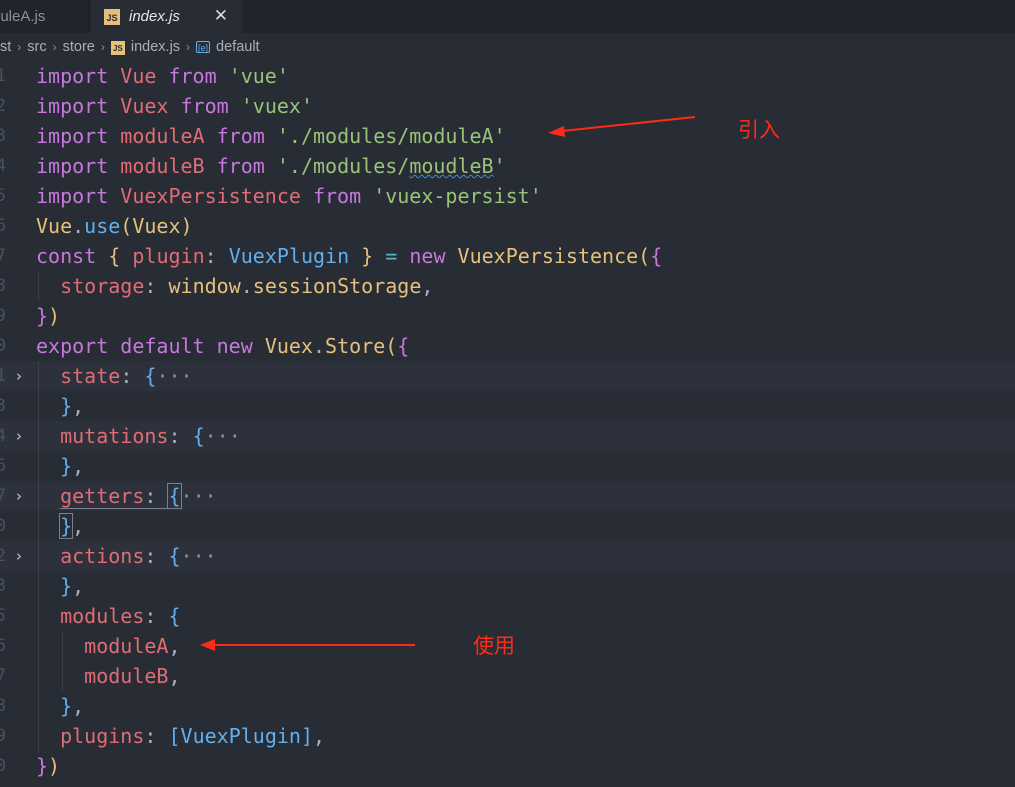 The width and height of the screenshot is (1015, 787). Describe the element at coordinates (343, 166) in the screenshot. I see `string-part: './modules/` at that location.